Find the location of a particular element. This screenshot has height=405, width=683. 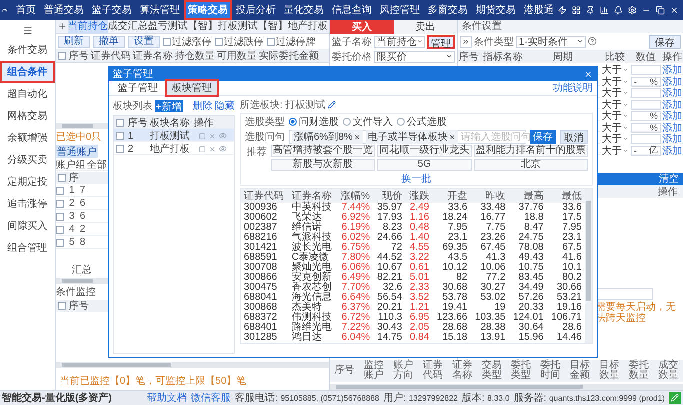

value-field: - 亿 is located at coordinates (646, 151).